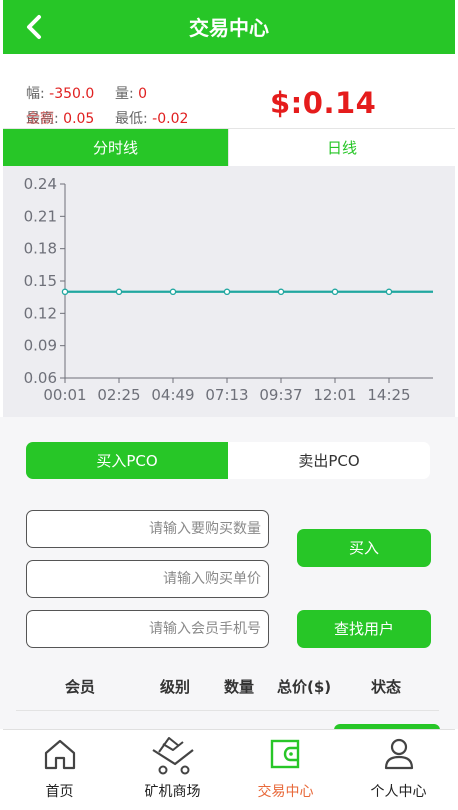  I want to click on tabbar-label-mining-shop: 矿机商场, so click(172, 792).